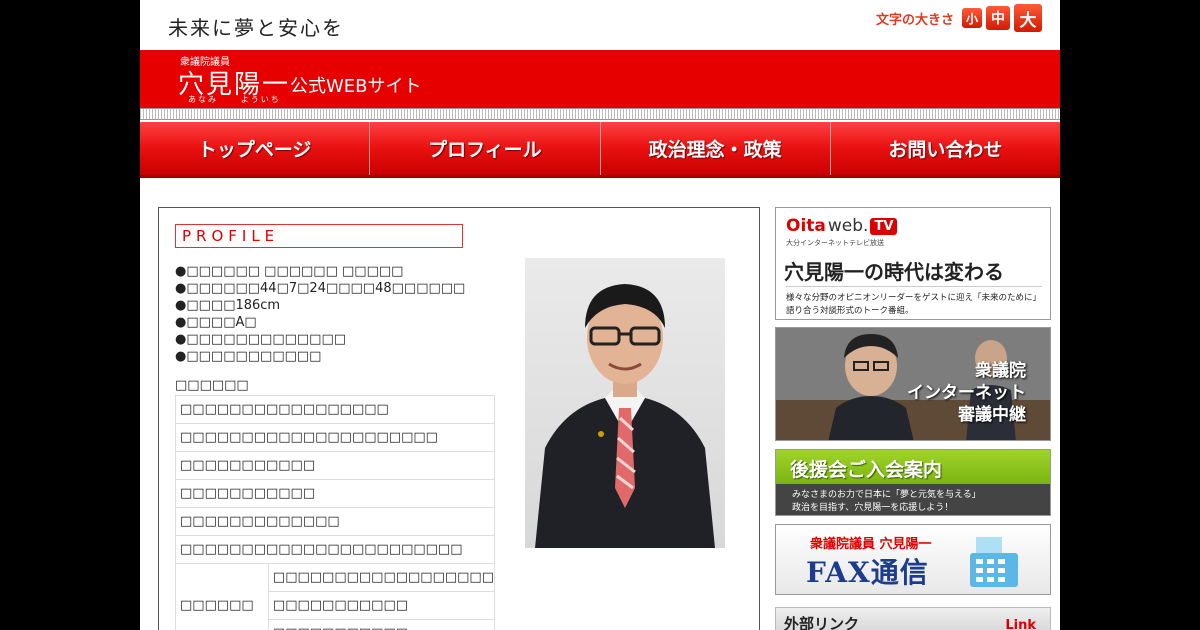 The width and height of the screenshot is (1200, 630). What do you see at coordinates (203, 99) in the screenshot?
I see `ruby-first: あなみ` at bounding box center [203, 99].